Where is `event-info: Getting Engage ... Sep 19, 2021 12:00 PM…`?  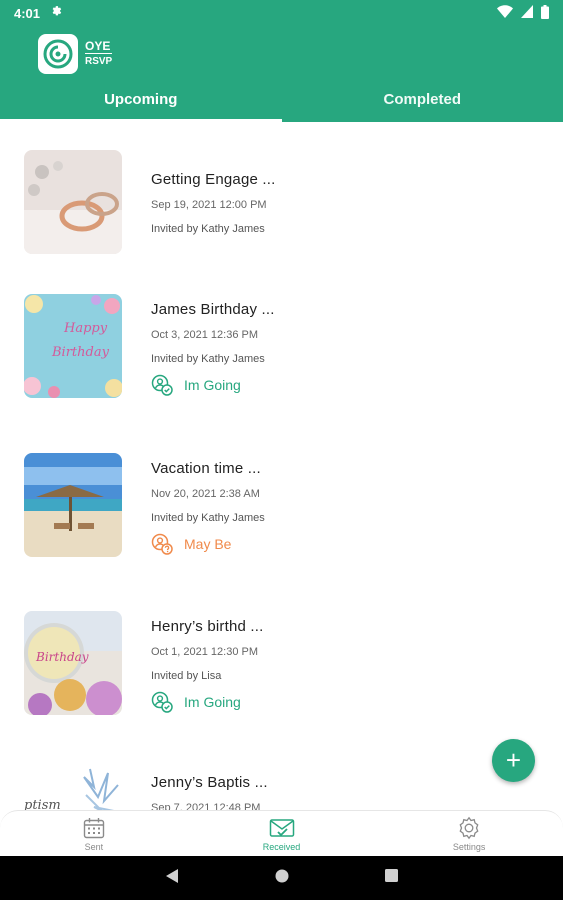 event-info: Getting Engage ... Sep 19, 2021 12:00 PM… is located at coordinates (331, 193).